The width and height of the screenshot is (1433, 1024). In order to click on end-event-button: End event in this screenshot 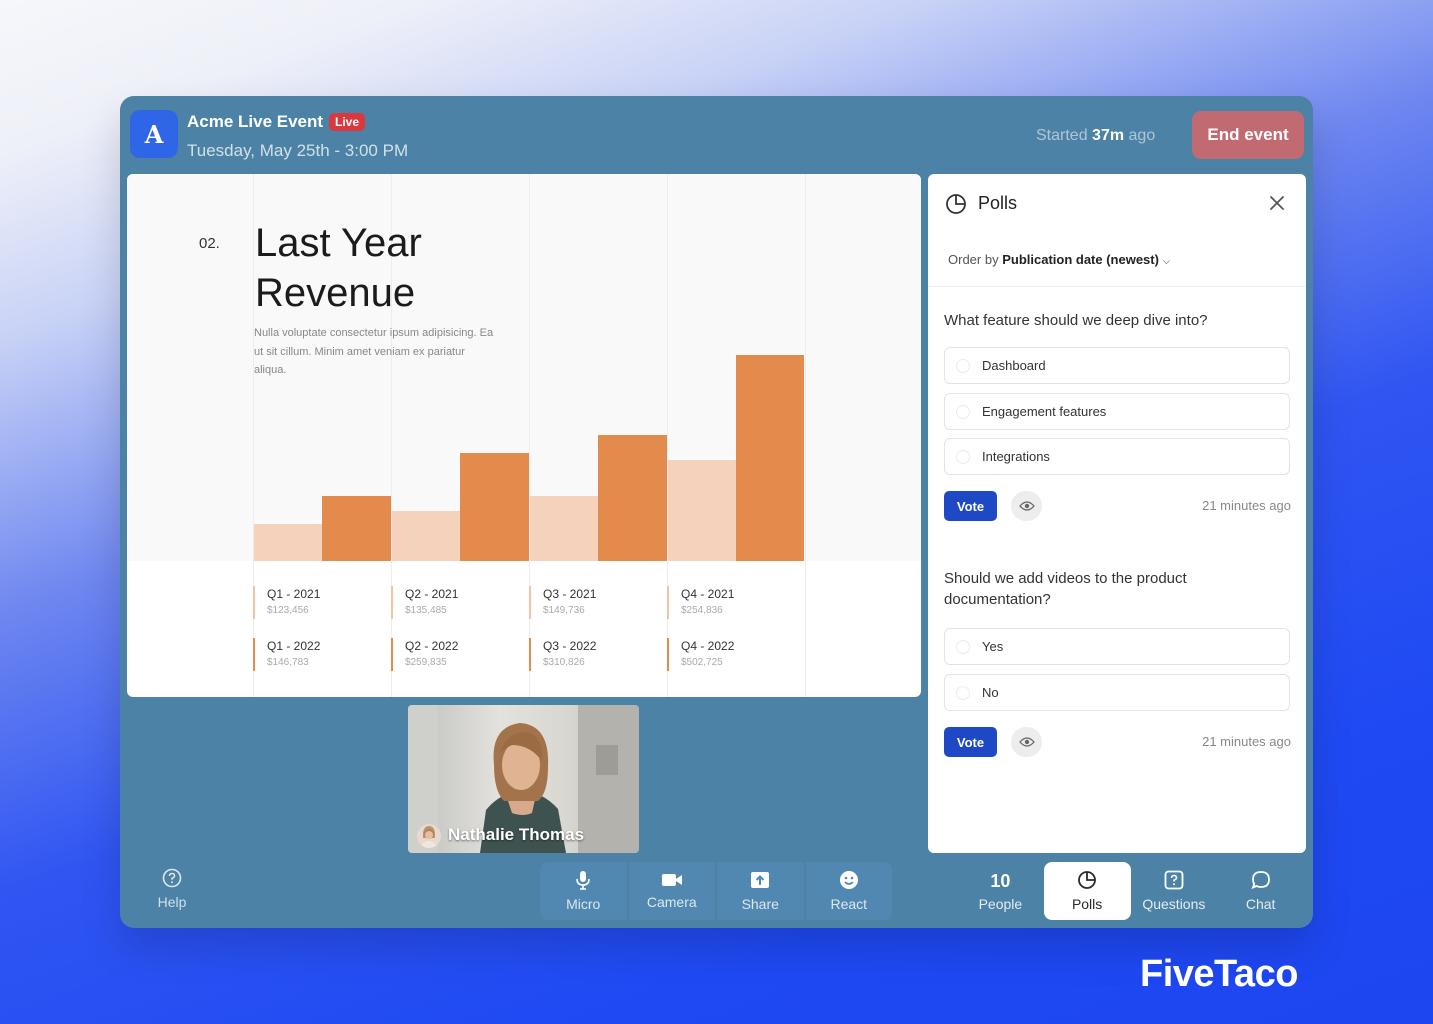, I will do `click(1248, 135)`.